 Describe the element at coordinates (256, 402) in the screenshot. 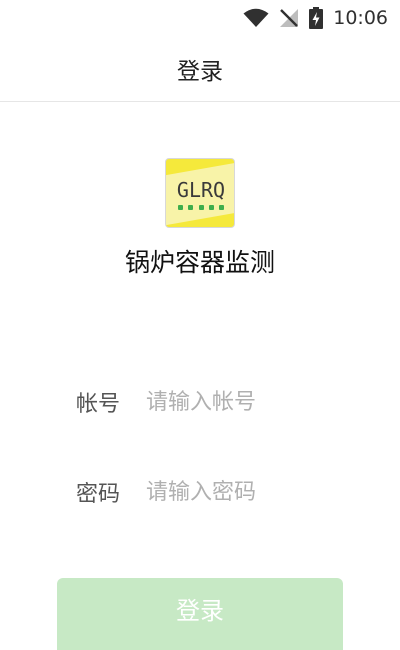

I see `account-input` at that location.